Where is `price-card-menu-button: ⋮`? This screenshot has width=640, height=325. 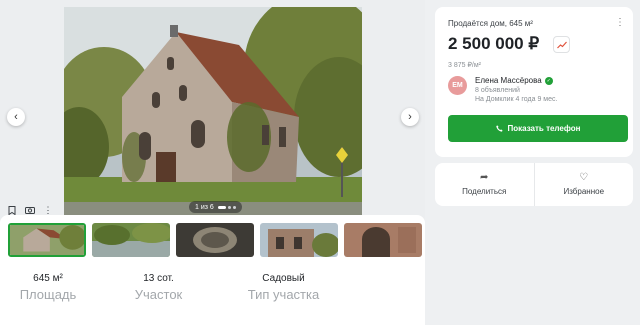 price-card-menu-button: ⋮ is located at coordinates (620, 22).